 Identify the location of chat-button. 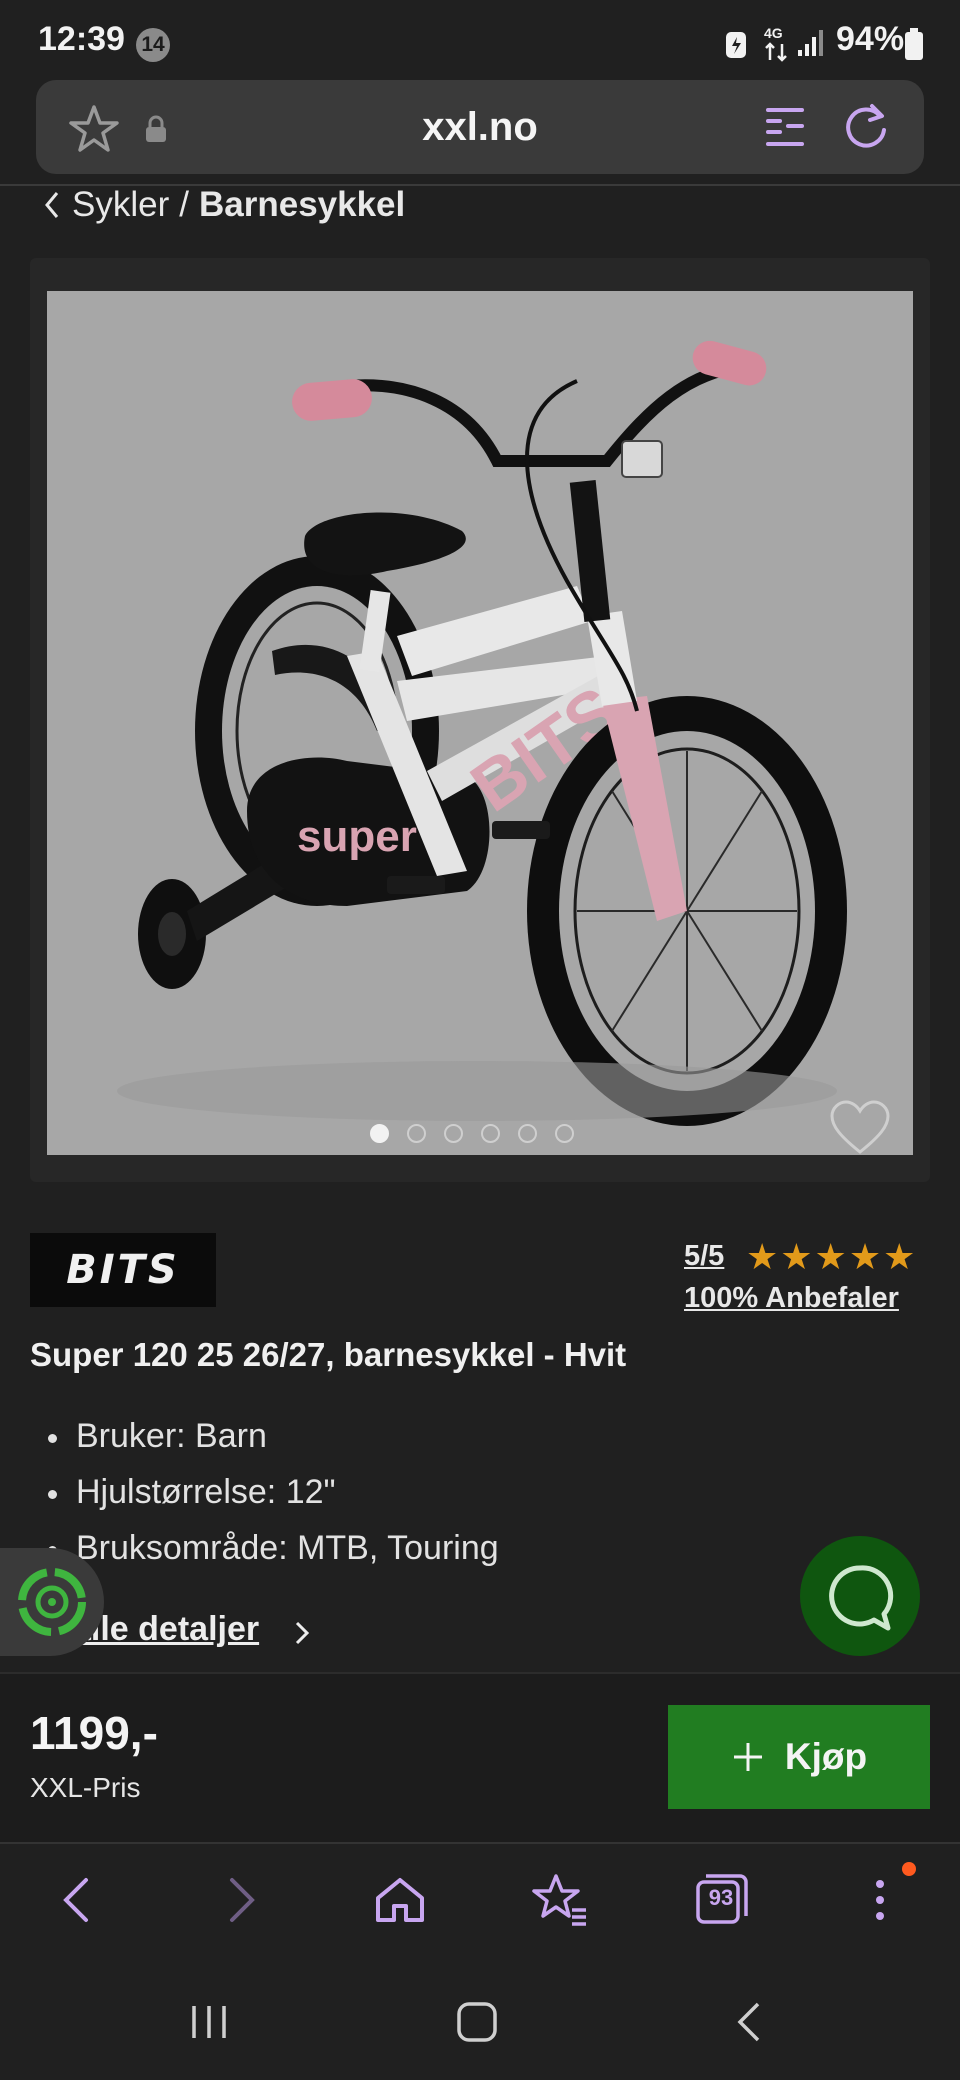
(860, 1596).